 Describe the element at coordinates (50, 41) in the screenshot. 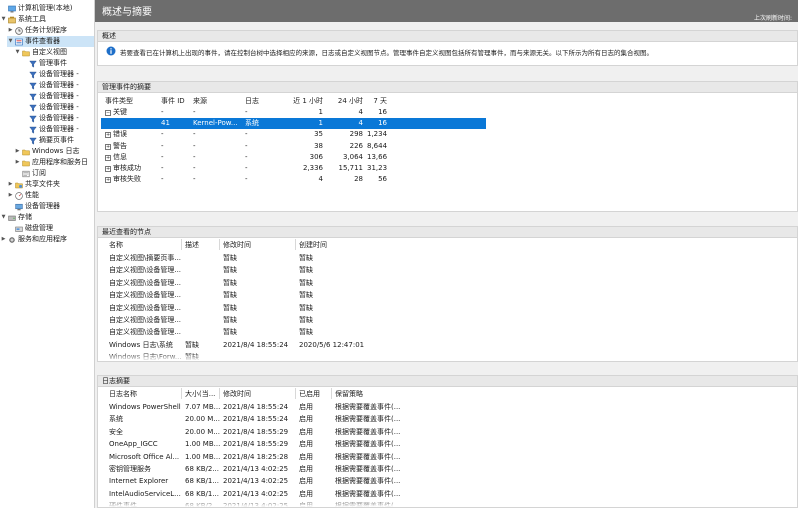

I see `tree-item: ▼ 事件查看器` at that location.